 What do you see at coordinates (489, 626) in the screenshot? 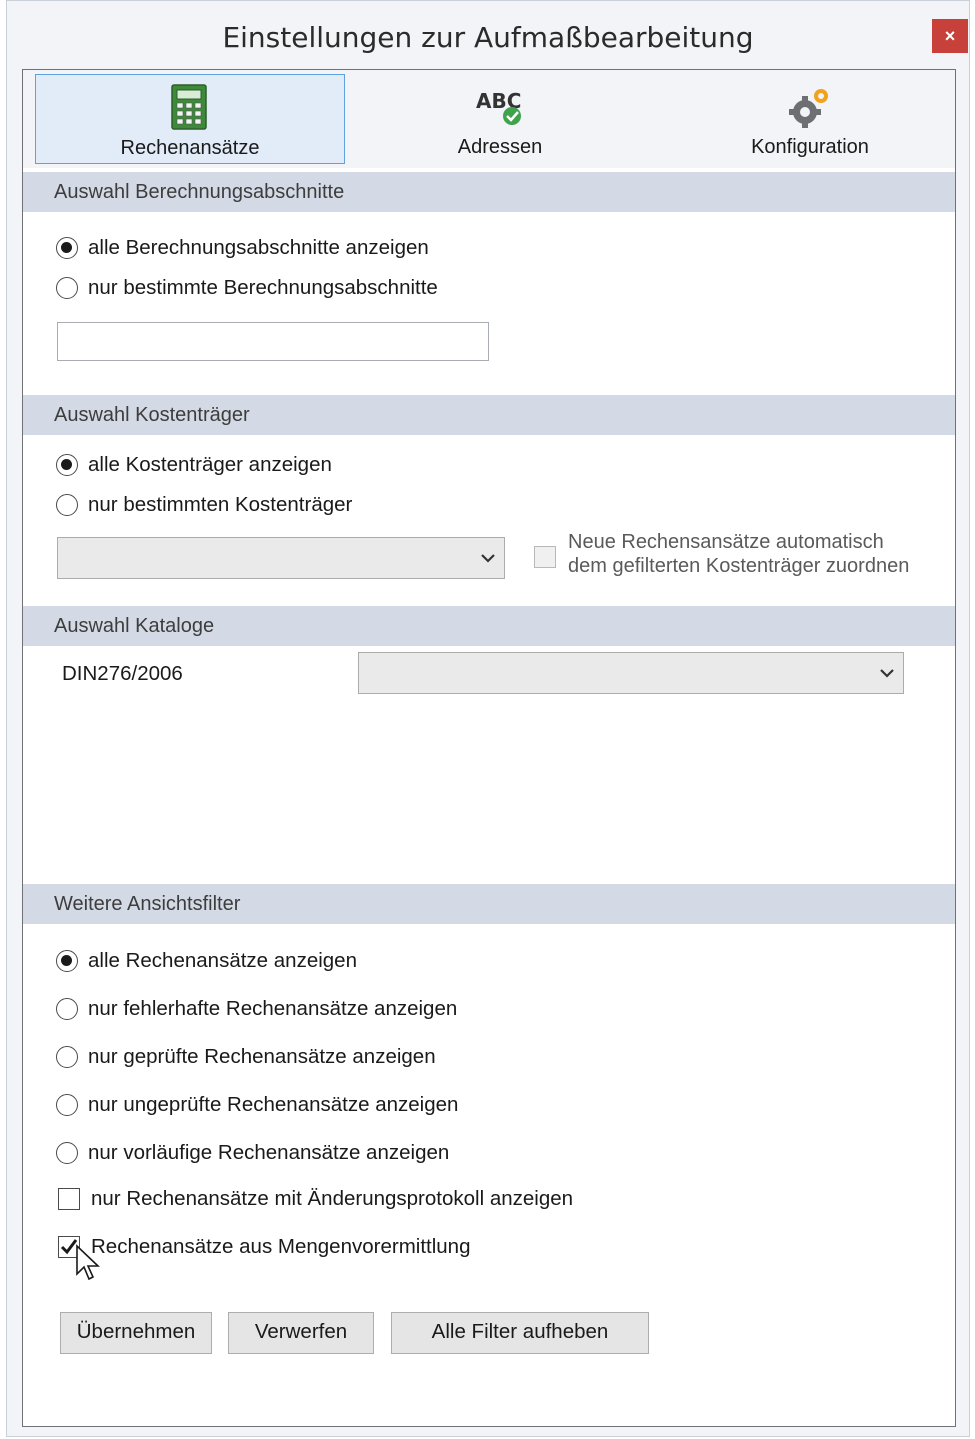
I see `section-header-kataloge: Auswahl Kataloge` at bounding box center [489, 626].